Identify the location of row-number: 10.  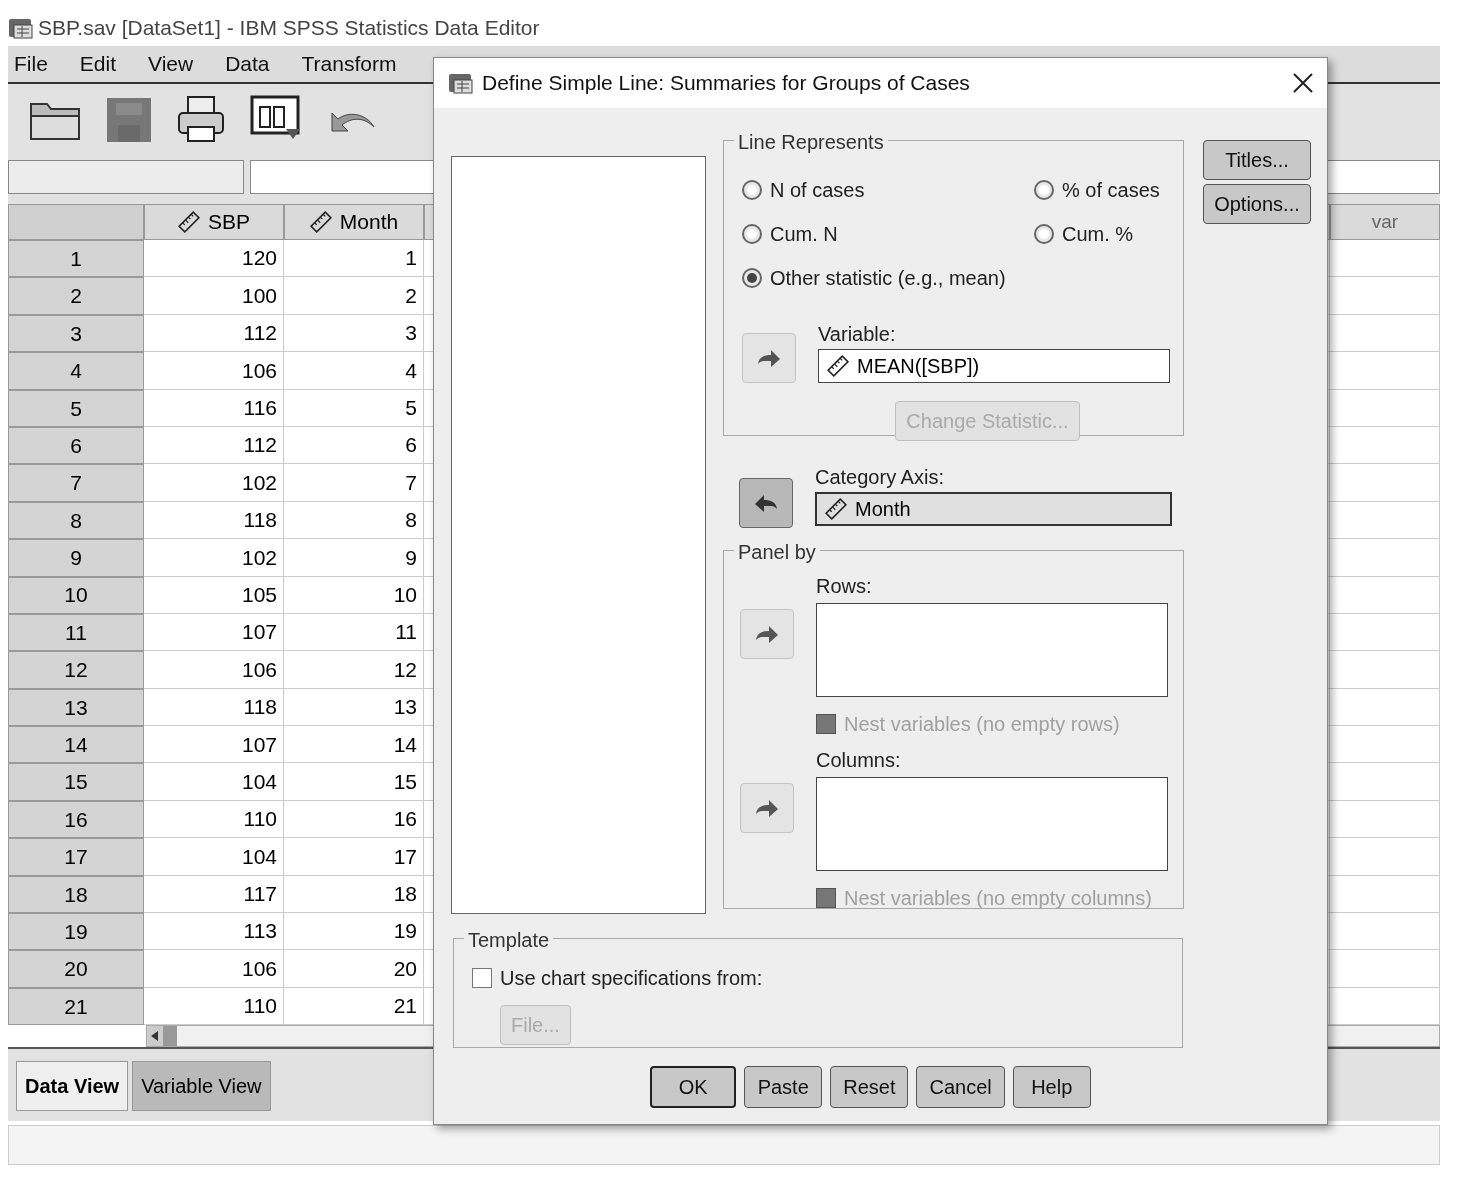
(76, 595).